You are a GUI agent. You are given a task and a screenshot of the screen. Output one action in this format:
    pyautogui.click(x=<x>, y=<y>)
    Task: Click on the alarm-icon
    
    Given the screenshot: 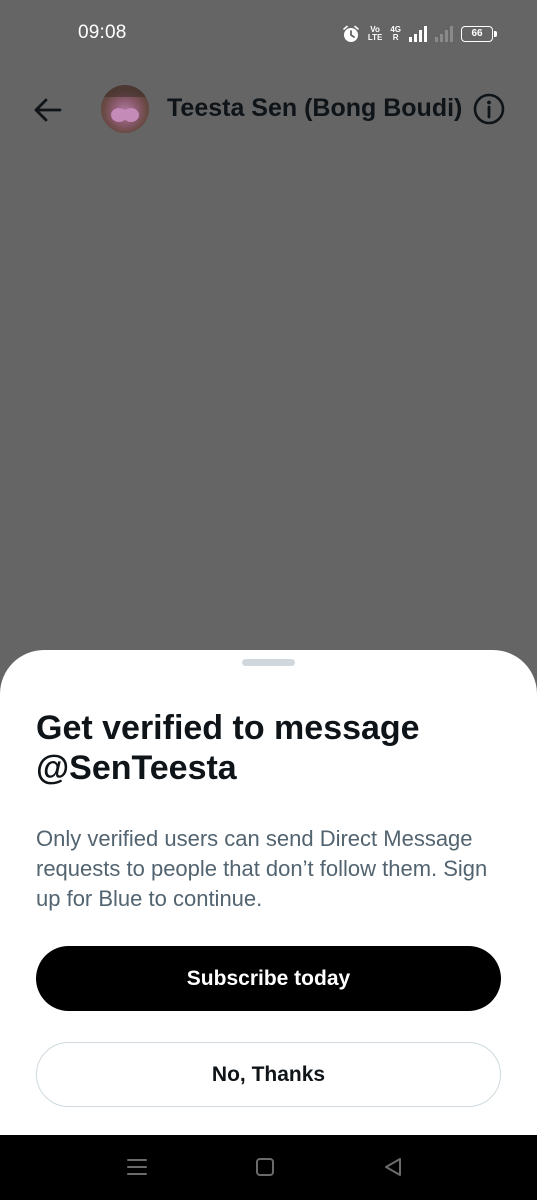 What is the action you would take?
    pyautogui.click(x=351, y=34)
    